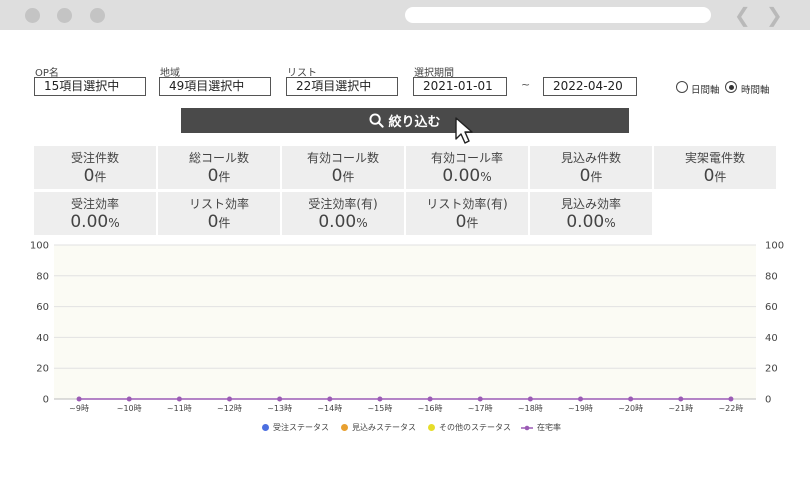  I want to click on region-filter-select: 49項目選択中, so click(215, 86).